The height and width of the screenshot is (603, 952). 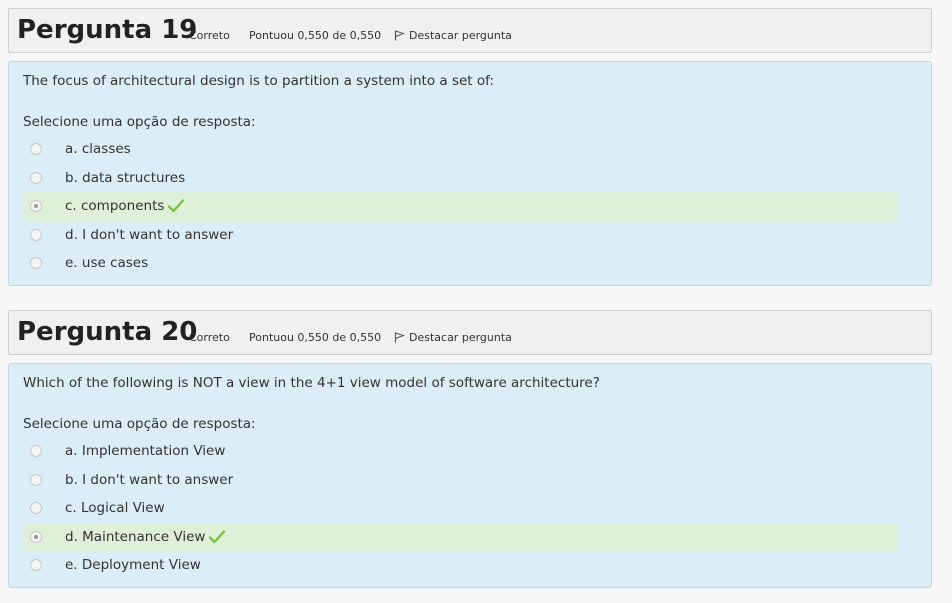 What do you see at coordinates (460, 536) in the screenshot?
I see `answer-option-correct: d. Maintenance View` at bounding box center [460, 536].